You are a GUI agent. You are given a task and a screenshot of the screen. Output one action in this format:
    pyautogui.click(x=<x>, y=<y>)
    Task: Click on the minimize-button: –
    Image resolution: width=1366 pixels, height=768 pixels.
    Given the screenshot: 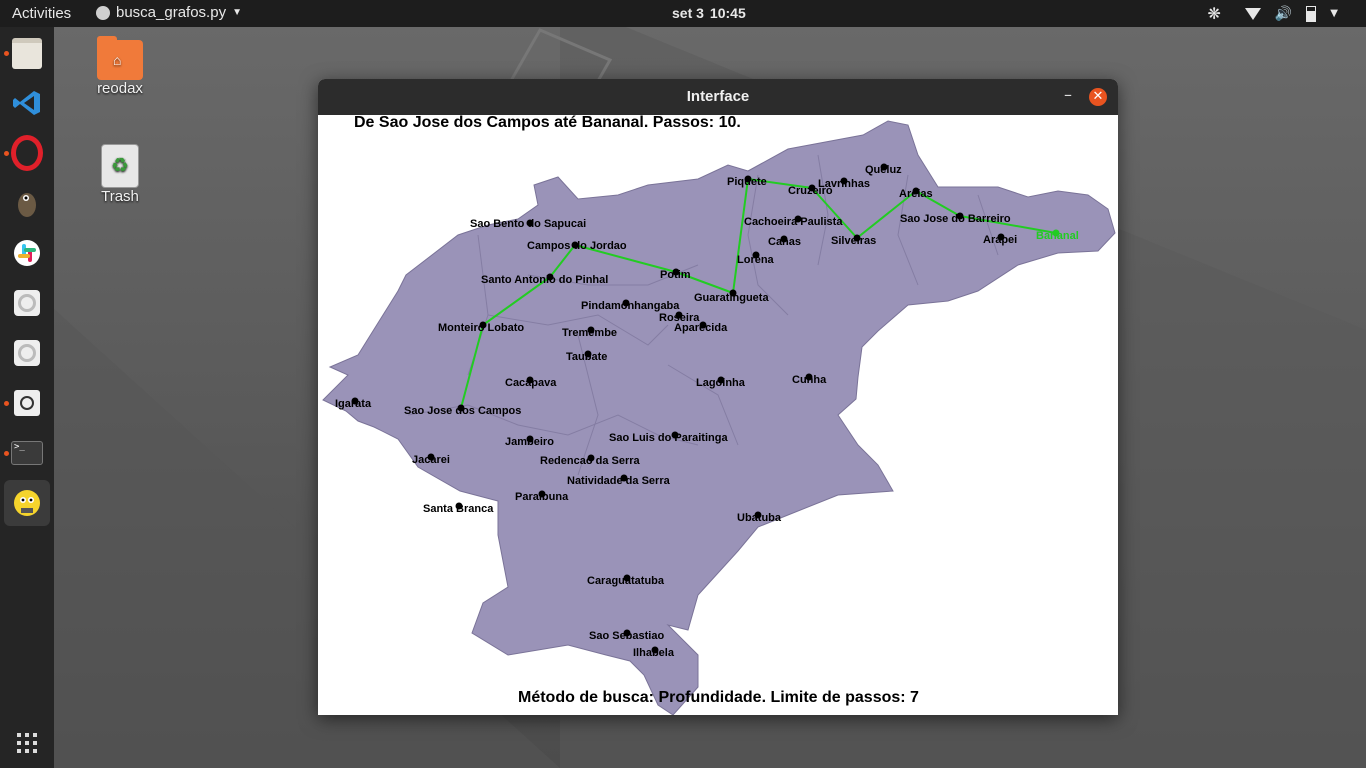 What is the action you would take?
    pyautogui.click(x=1068, y=95)
    